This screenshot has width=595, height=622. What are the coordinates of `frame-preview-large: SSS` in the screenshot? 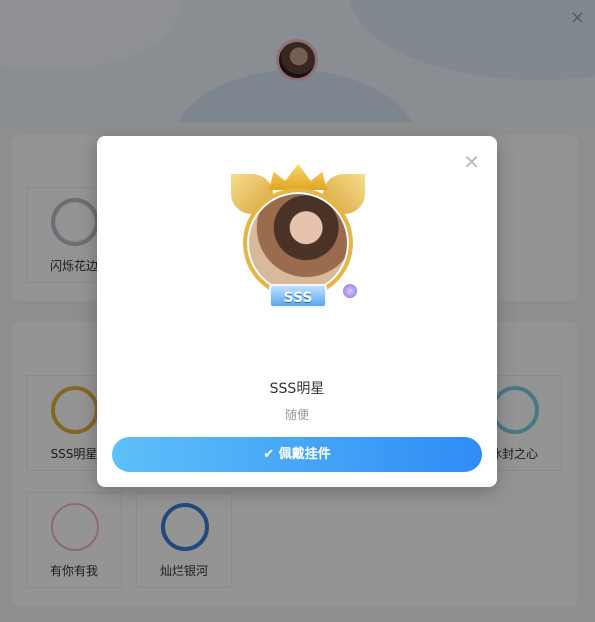 It's located at (298, 239).